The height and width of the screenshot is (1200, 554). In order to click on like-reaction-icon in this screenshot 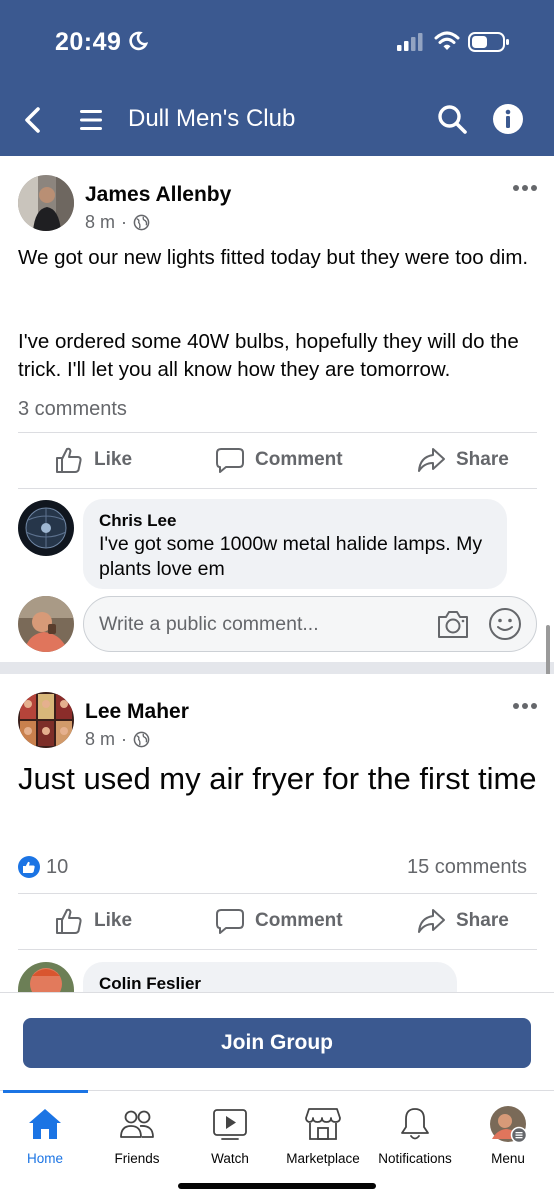, I will do `click(29, 867)`.